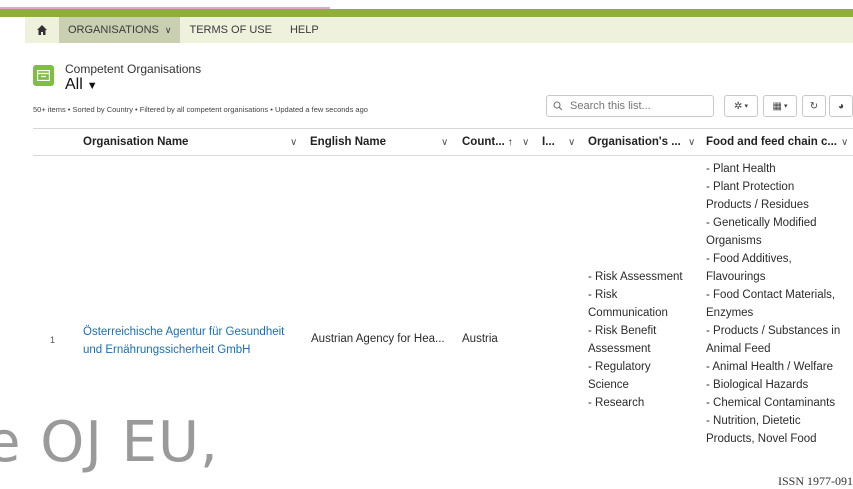  What do you see at coordinates (738, 106) in the screenshot?
I see `gear-icon: ✲` at bounding box center [738, 106].